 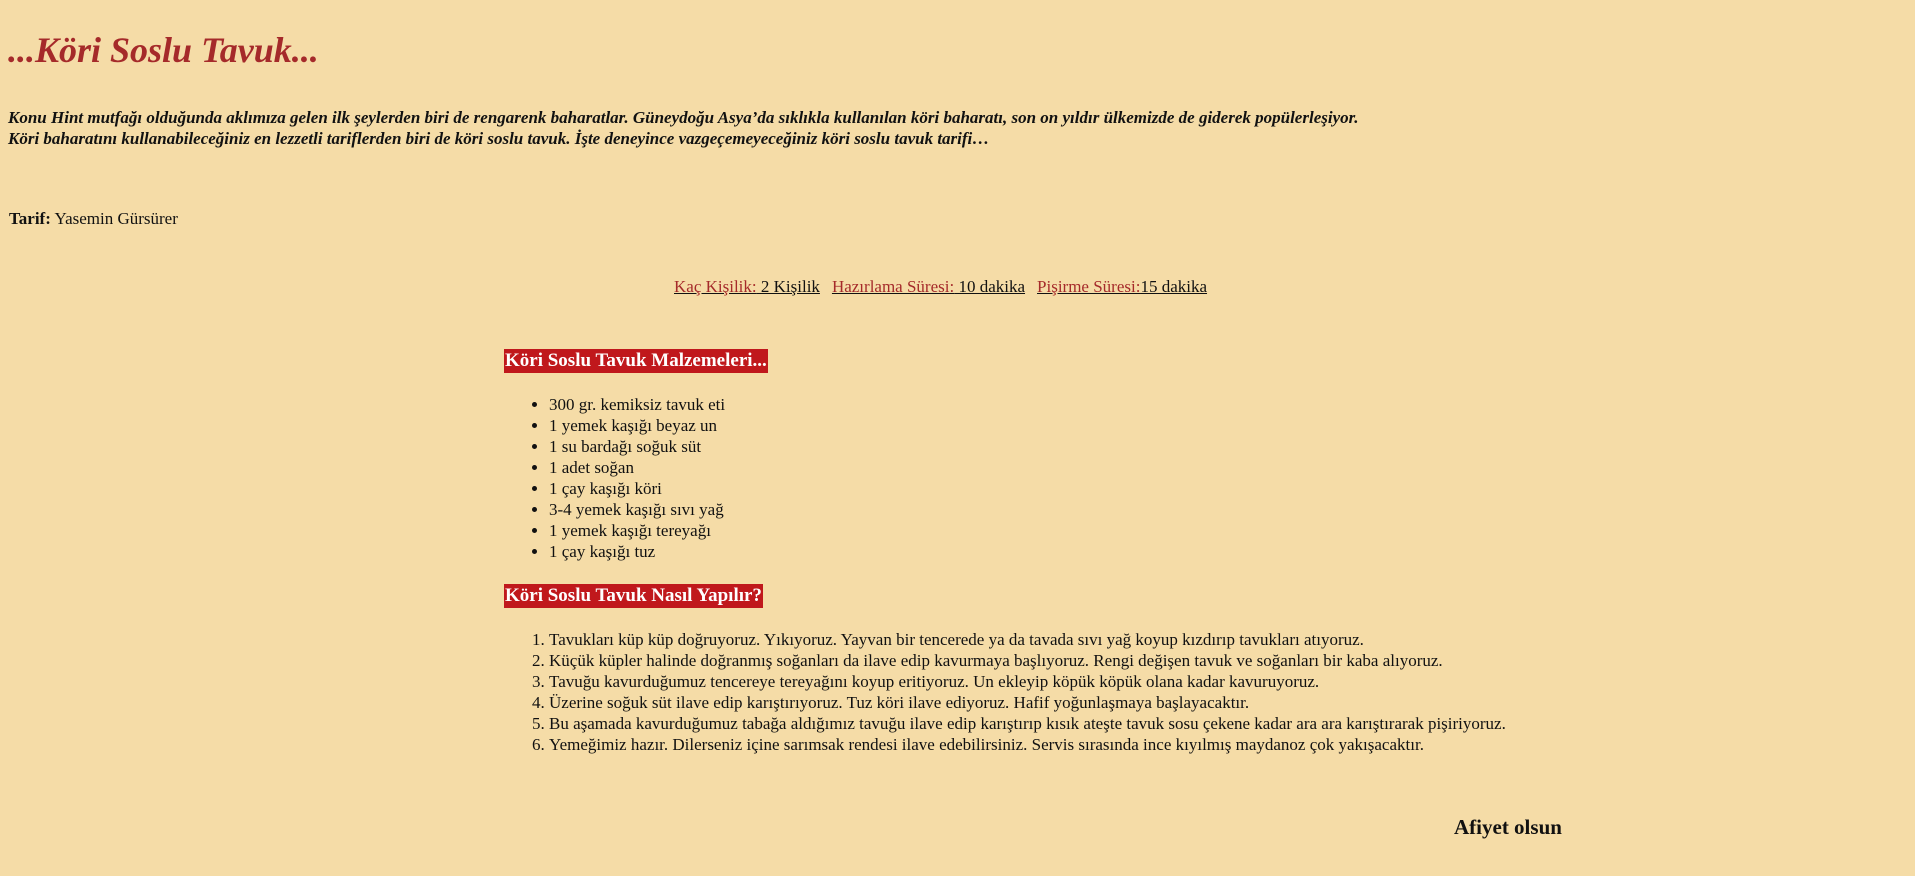 I want to click on closing-text: Afiyet olsun, so click(x=1508, y=827).